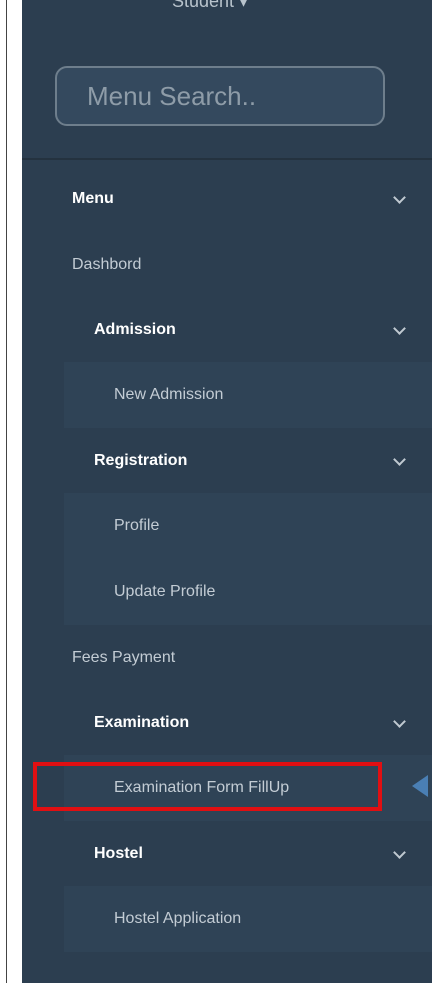 The width and height of the screenshot is (434, 983). What do you see at coordinates (420, 786) in the screenshot?
I see `arrow-pointer-icon` at bounding box center [420, 786].